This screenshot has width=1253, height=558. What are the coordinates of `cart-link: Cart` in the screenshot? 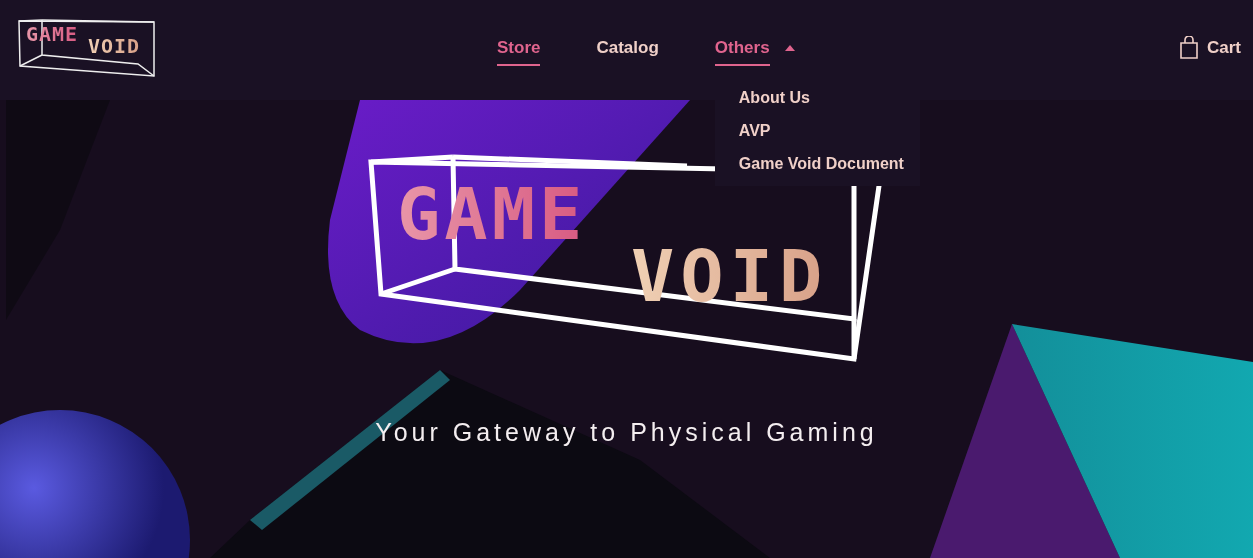 It's located at (1210, 48).